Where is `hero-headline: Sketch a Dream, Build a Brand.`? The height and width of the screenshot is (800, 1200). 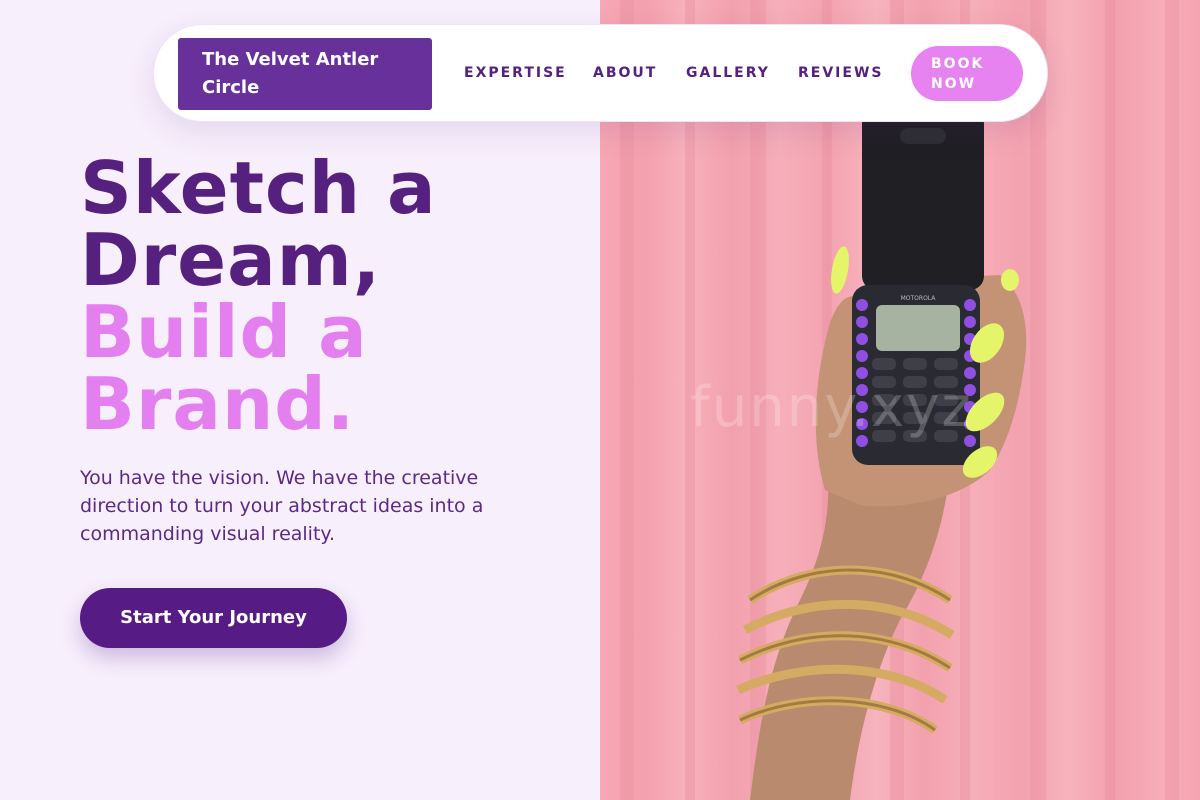 hero-headline: Sketch a Dream, Build a Brand. is located at coordinates (258, 296).